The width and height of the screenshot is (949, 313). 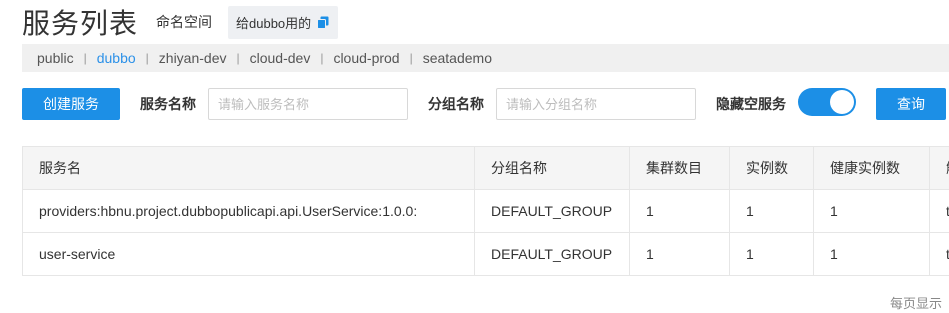 What do you see at coordinates (842, 102) in the screenshot?
I see `toggle-knob` at bounding box center [842, 102].